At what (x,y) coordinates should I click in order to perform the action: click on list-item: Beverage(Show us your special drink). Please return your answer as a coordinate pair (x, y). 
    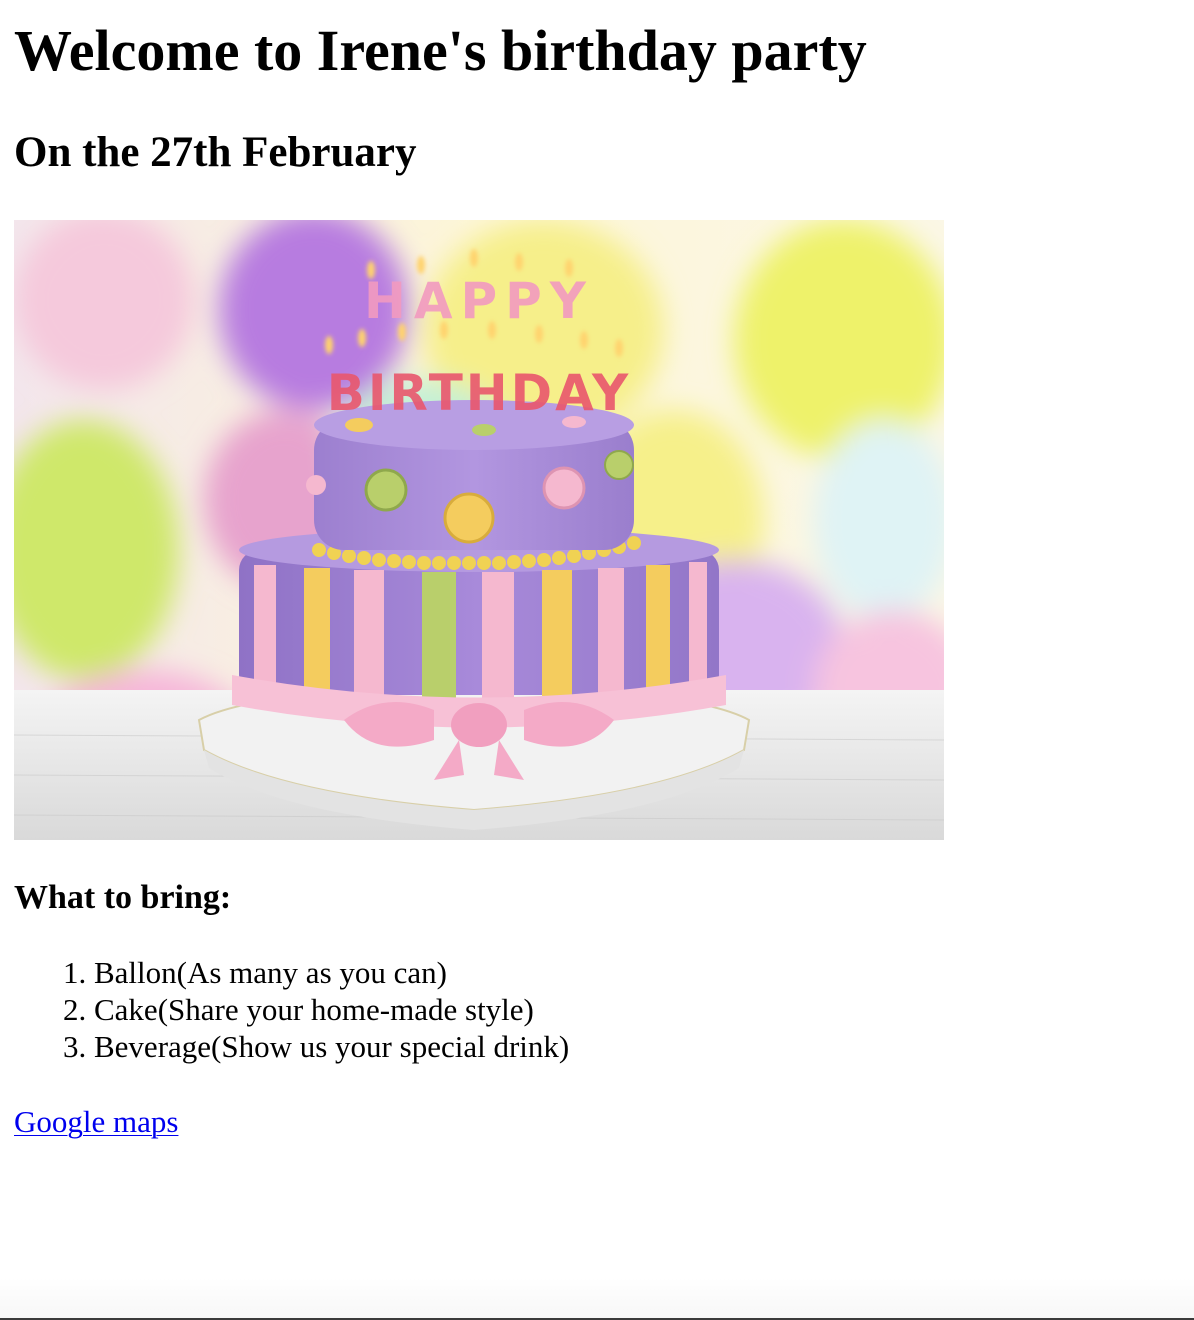
    Looking at the image, I should click on (637, 1046).